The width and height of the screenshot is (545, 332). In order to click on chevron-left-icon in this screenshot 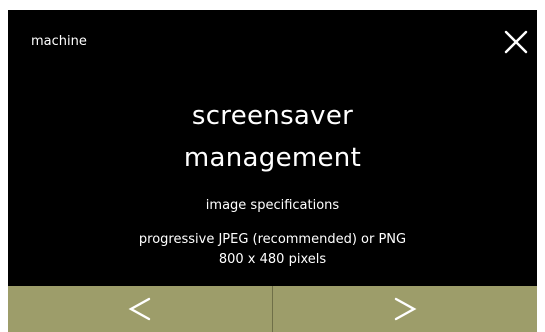, I will do `click(139, 309)`.